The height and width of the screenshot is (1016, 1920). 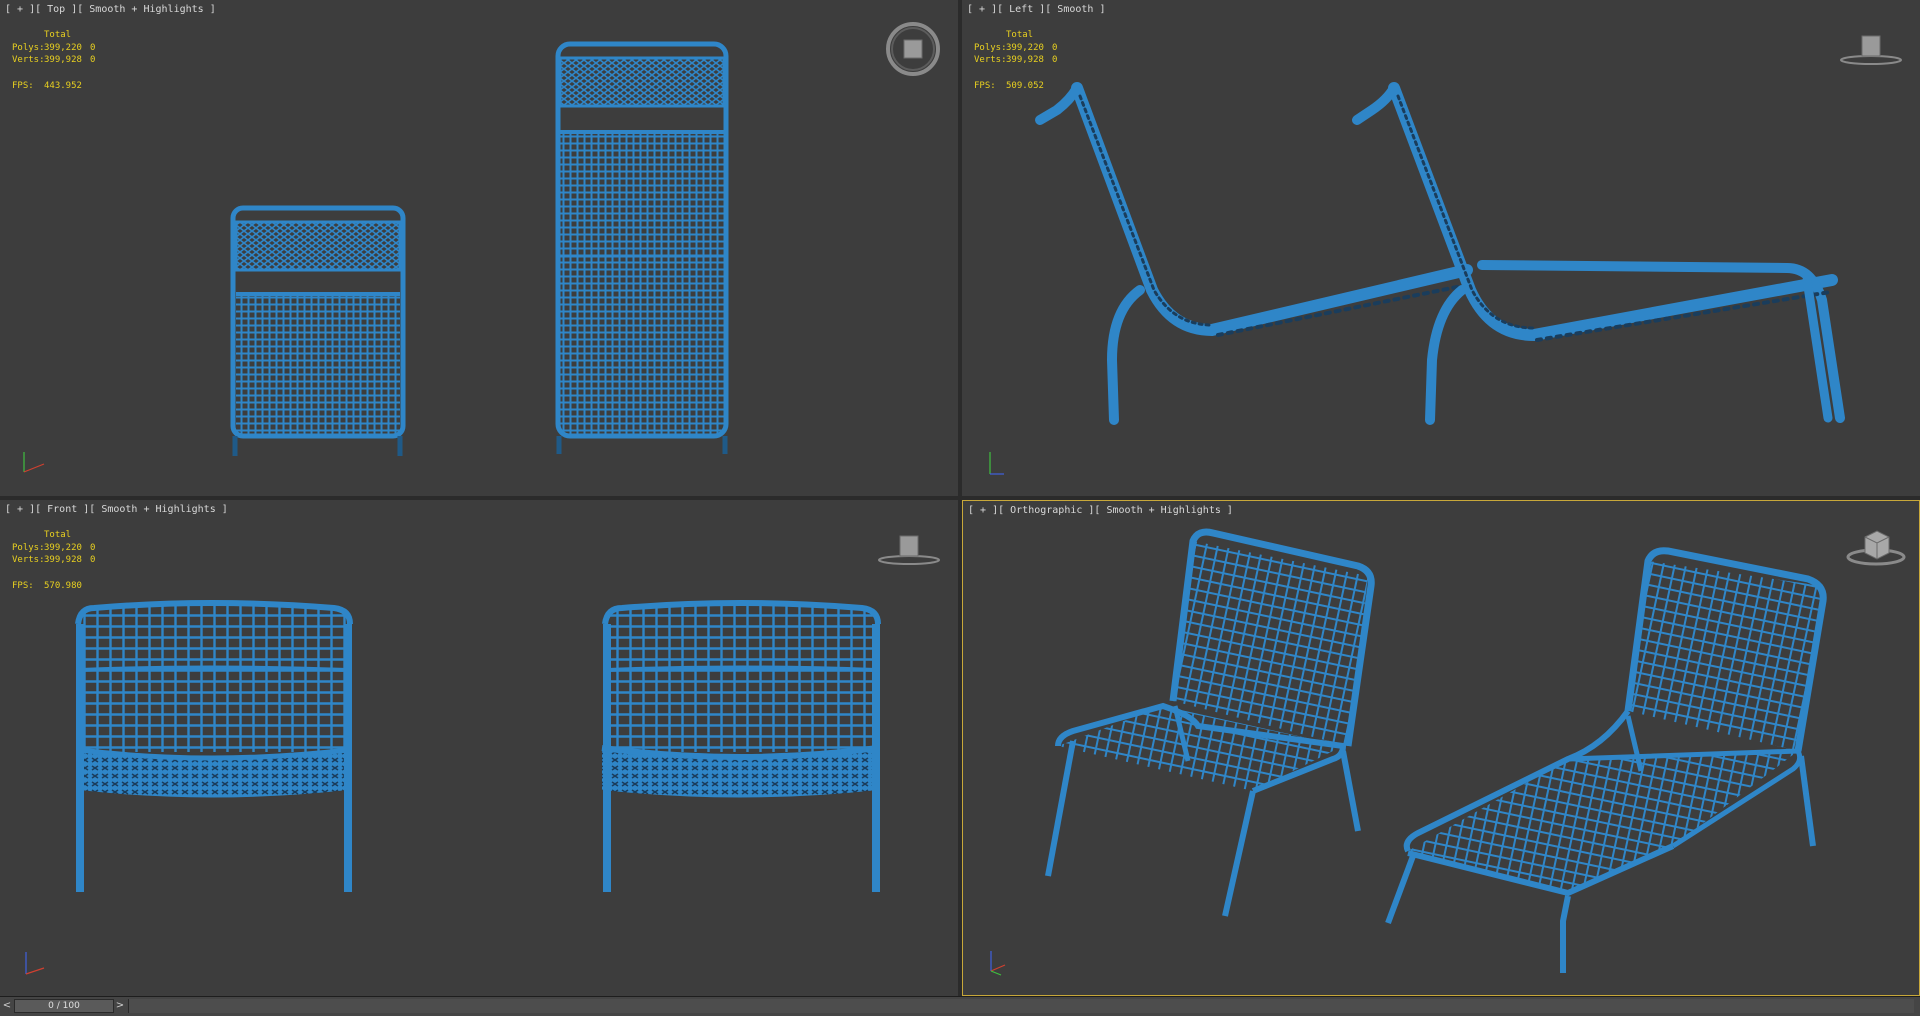 I want to click on fps-value: 509.052, so click(x=1025, y=85).